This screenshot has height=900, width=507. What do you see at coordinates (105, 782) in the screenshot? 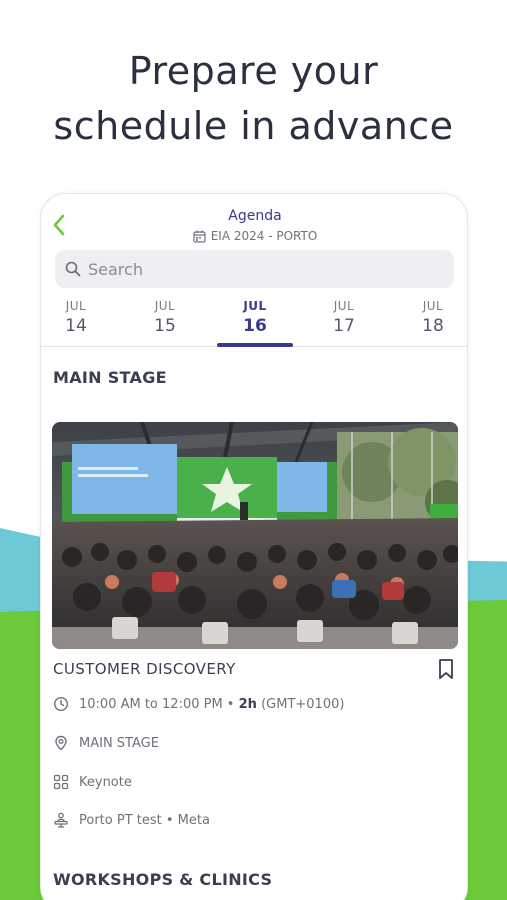
I see `session-type: Keynote` at bounding box center [105, 782].